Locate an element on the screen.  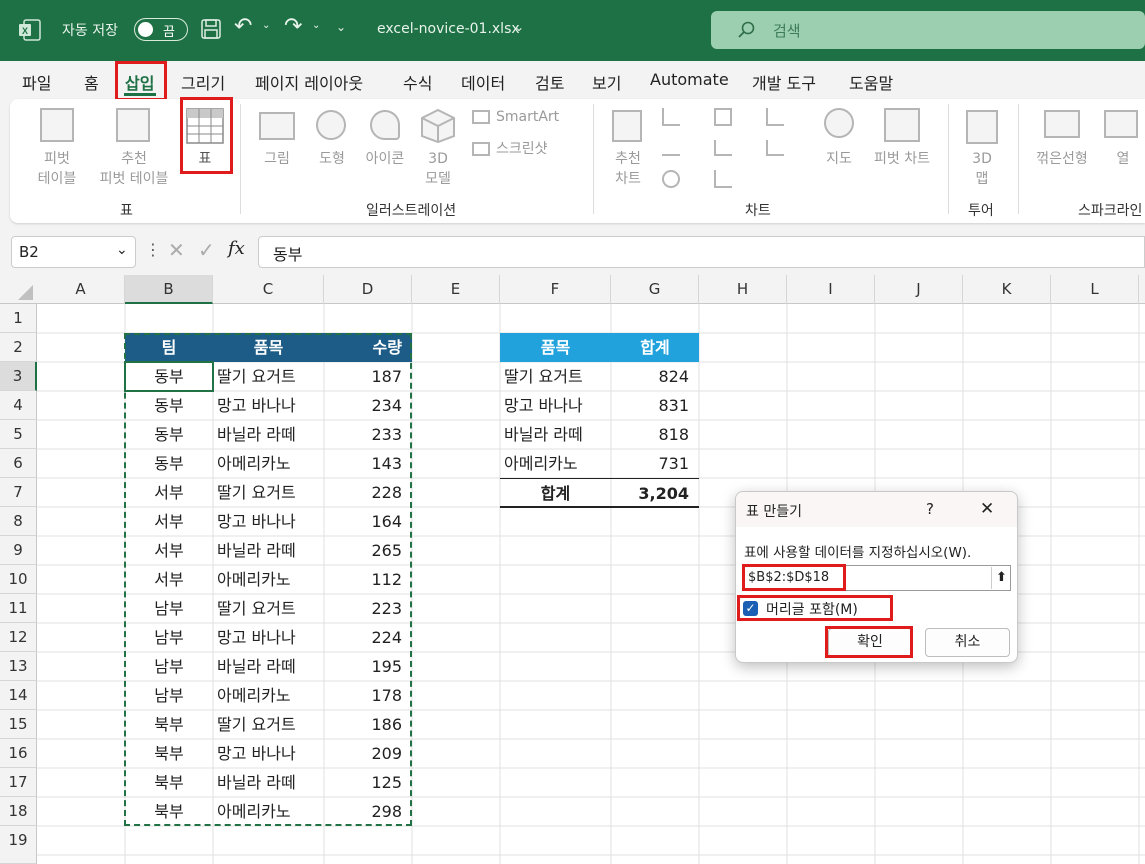
formula-input: 동부 is located at coordinates (701, 252).